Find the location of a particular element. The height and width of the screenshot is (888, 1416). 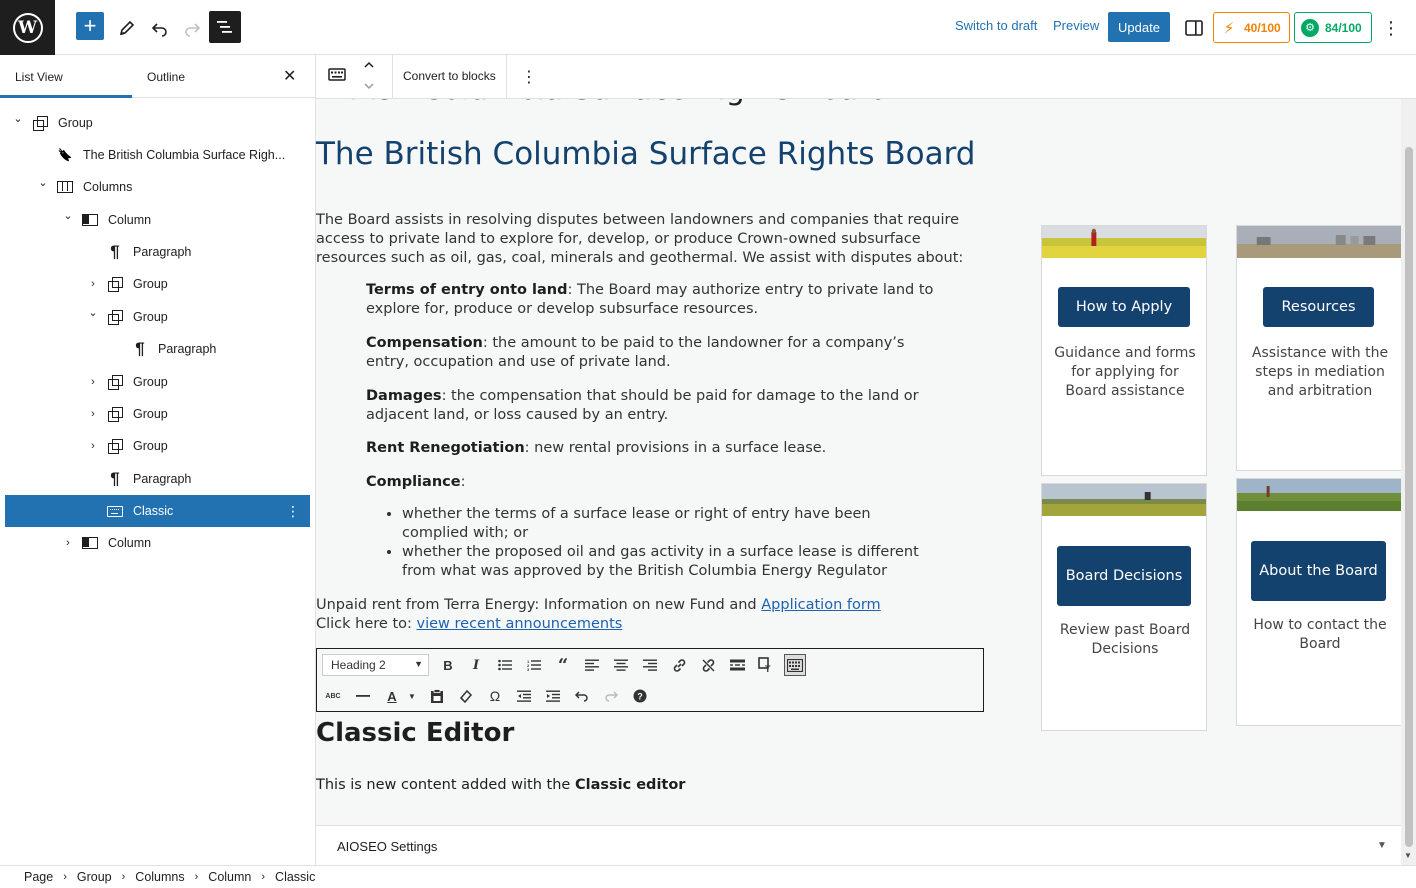

insert-link-button is located at coordinates (679, 665).